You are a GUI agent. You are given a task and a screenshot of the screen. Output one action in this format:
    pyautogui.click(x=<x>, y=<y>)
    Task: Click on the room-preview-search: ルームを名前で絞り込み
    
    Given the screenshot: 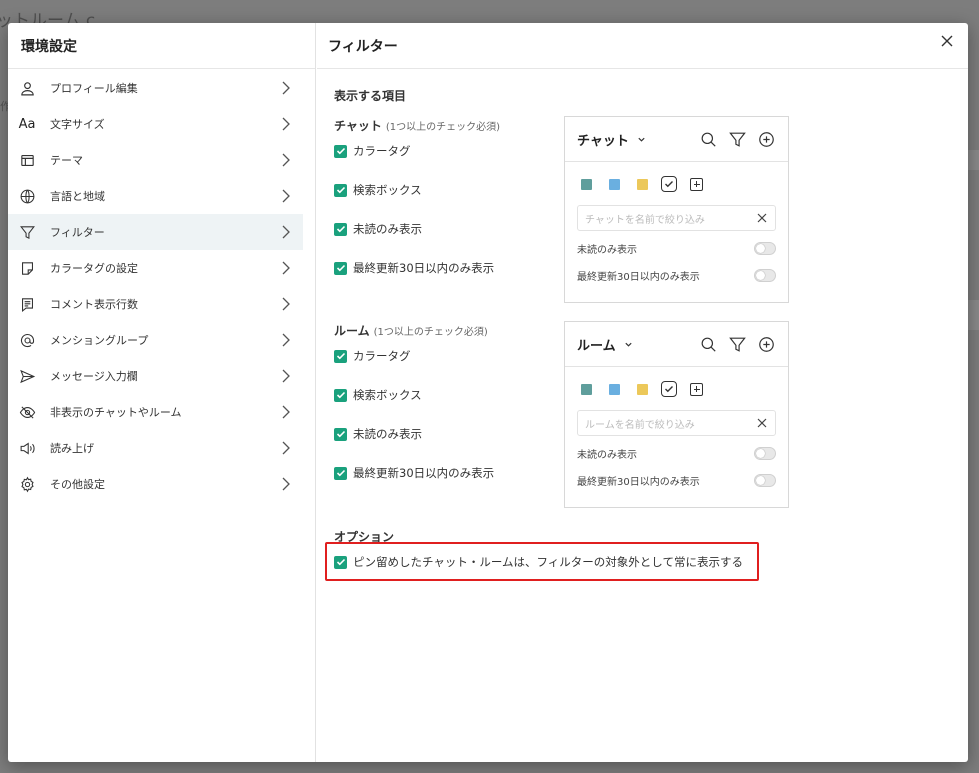 What is the action you would take?
    pyautogui.click(x=676, y=423)
    